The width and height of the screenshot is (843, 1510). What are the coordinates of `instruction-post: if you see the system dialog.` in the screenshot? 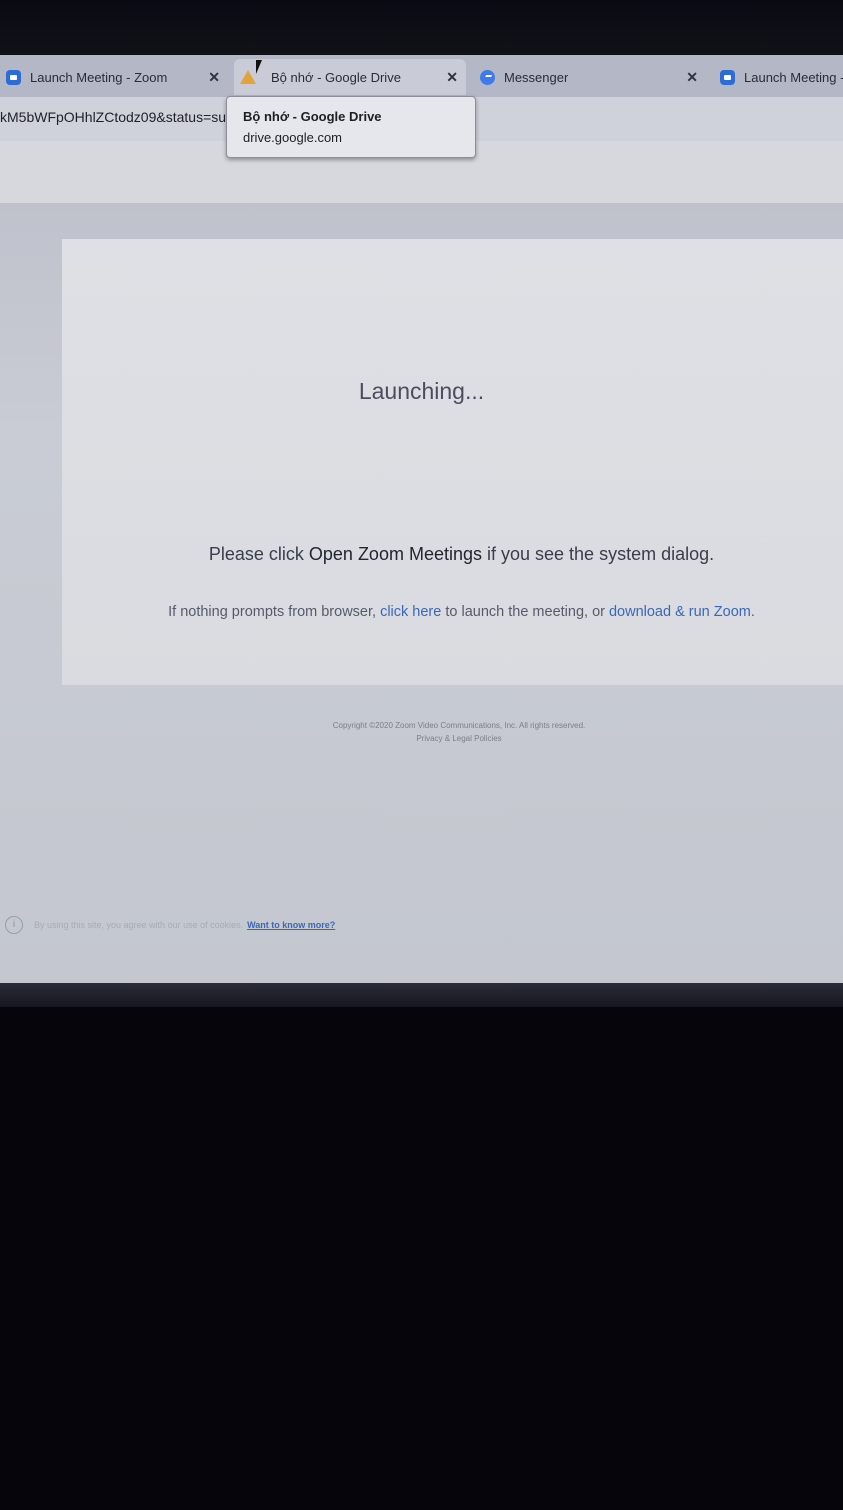 It's located at (598, 554).